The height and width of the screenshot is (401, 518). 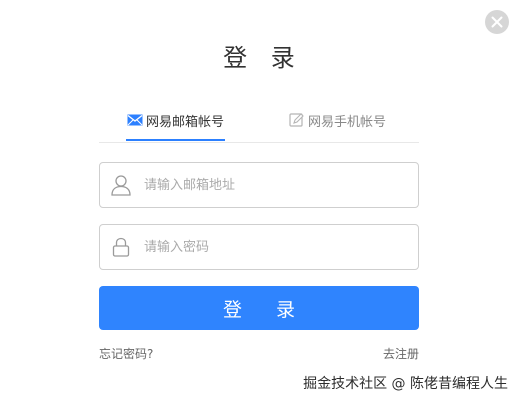 What do you see at coordinates (263, 58) in the screenshot?
I see `dialog-title: 登 录` at bounding box center [263, 58].